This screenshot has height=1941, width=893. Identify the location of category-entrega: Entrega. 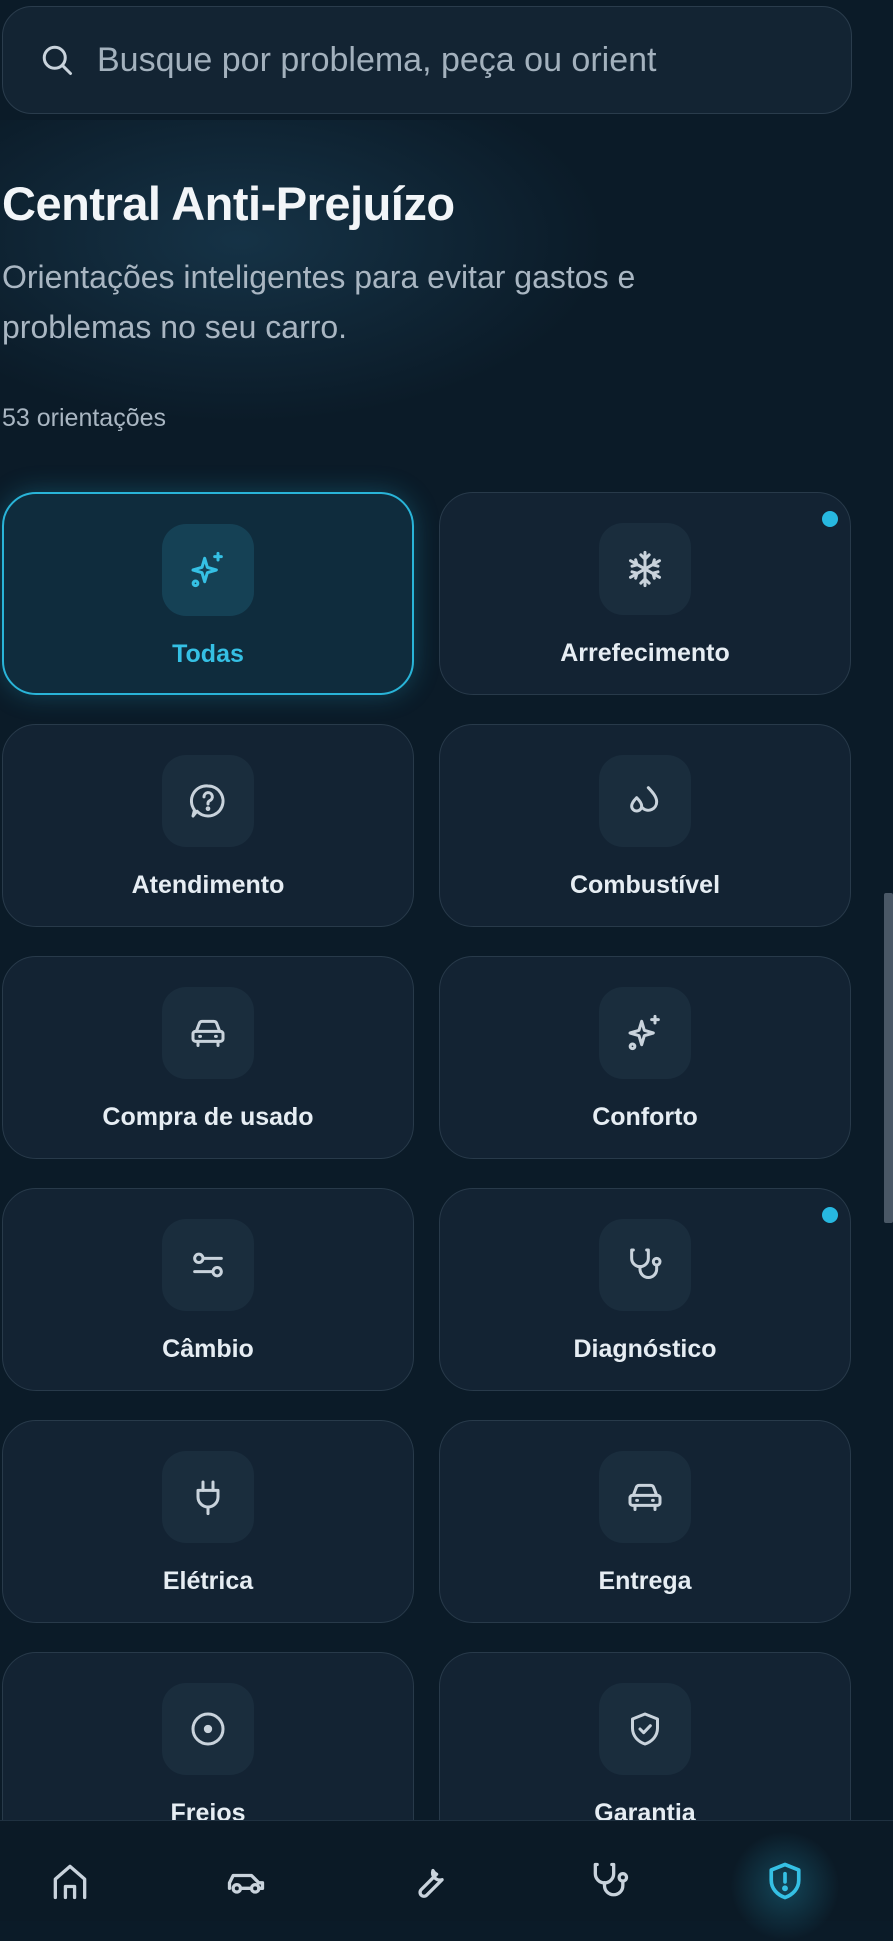
(645, 1521).